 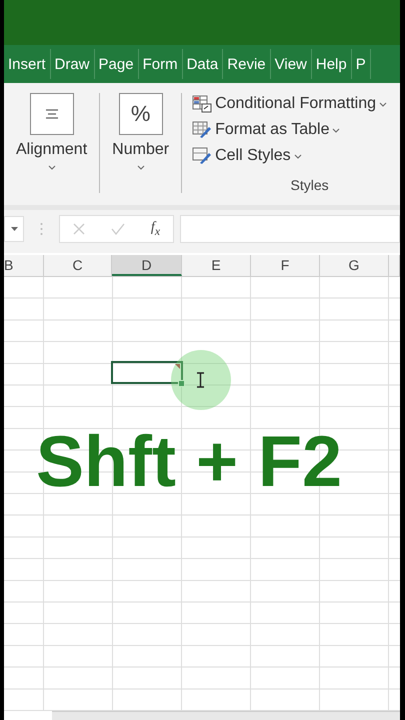 I want to click on formula-input-field, so click(x=290, y=229).